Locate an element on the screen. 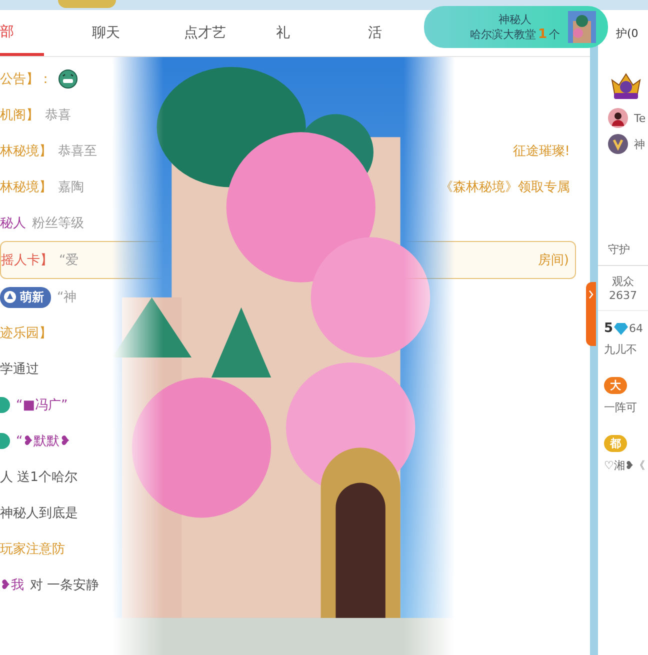 The width and height of the screenshot is (648, 655). message-text: 迹乐园】 is located at coordinates (26, 333).